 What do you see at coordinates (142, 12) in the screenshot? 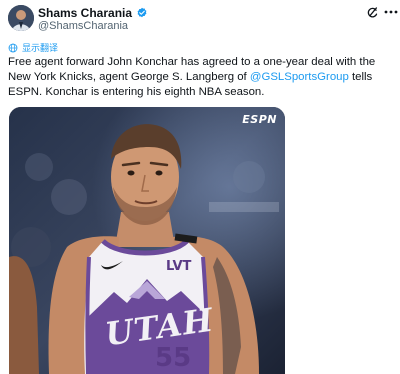
I see `verified-badge-icon` at bounding box center [142, 12].